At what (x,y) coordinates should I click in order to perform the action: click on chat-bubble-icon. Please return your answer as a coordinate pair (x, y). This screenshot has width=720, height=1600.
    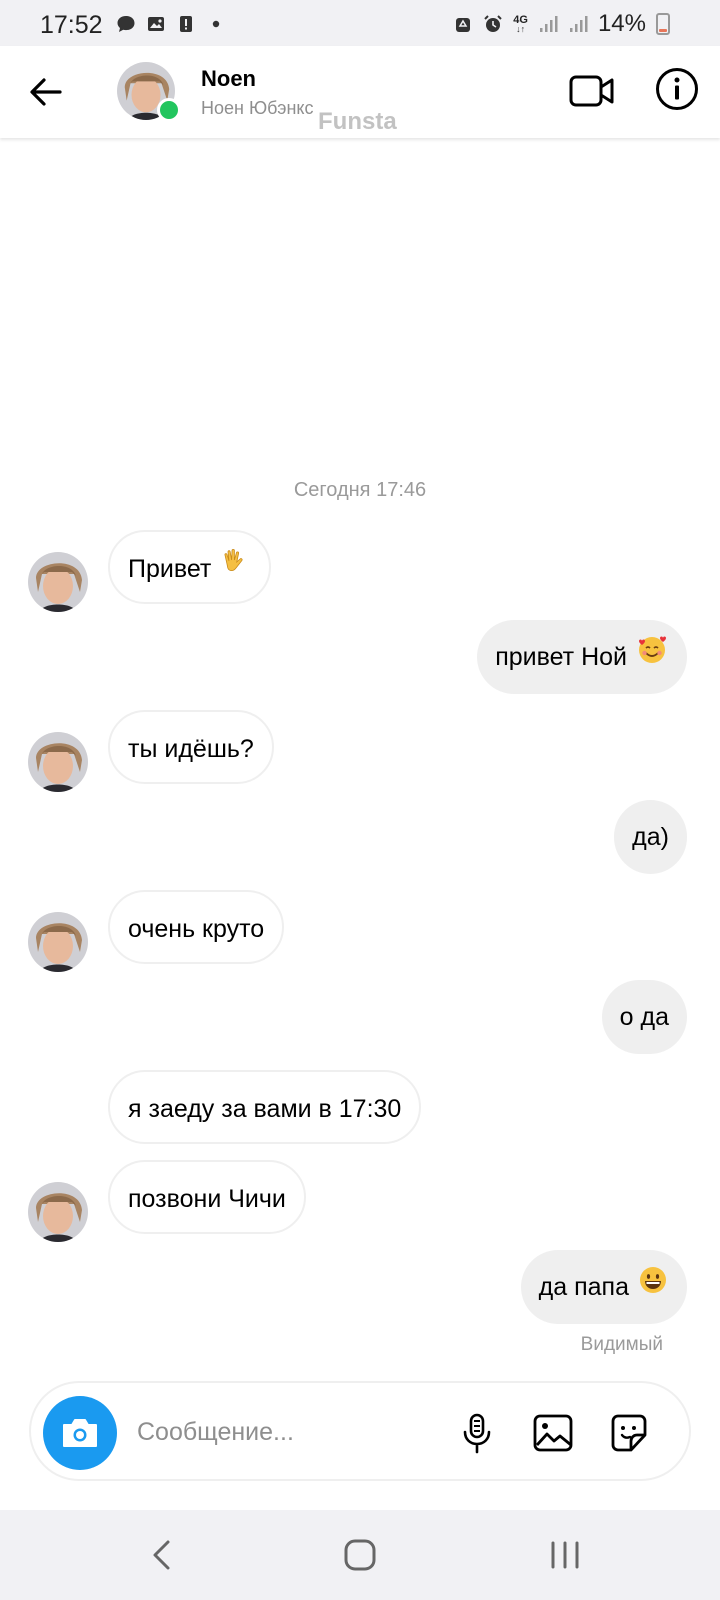
    Looking at the image, I should click on (126, 24).